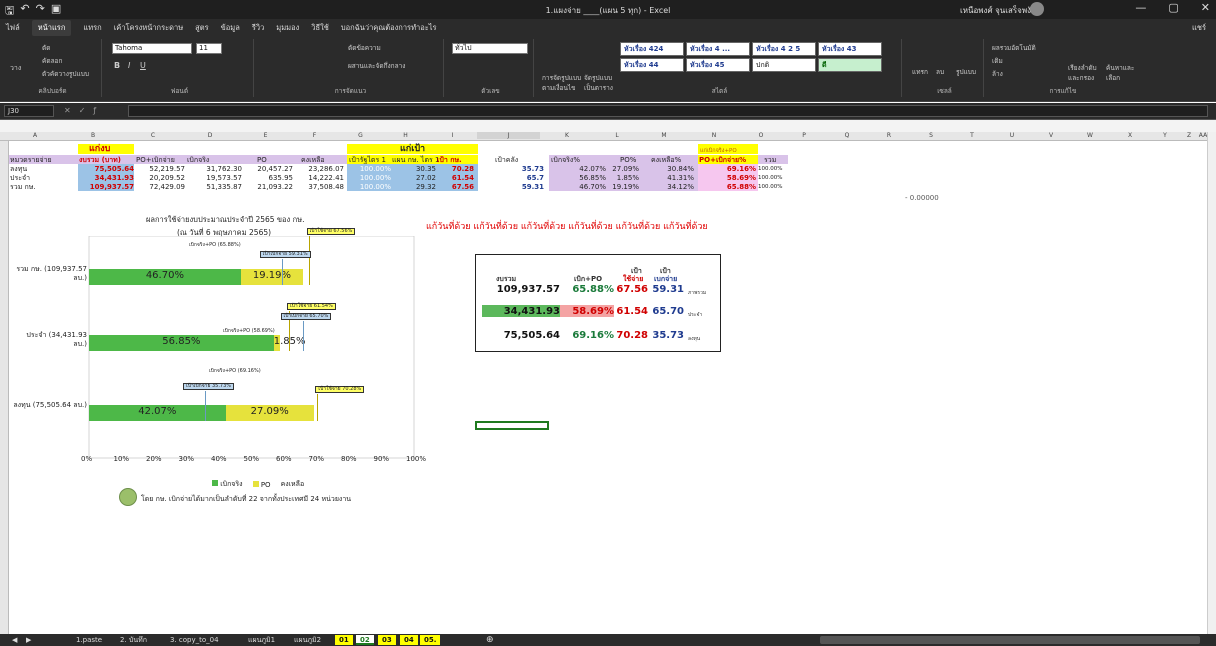 This screenshot has width=1216, height=646. I want to click on cell-style-normal: ปกติ, so click(784, 65).